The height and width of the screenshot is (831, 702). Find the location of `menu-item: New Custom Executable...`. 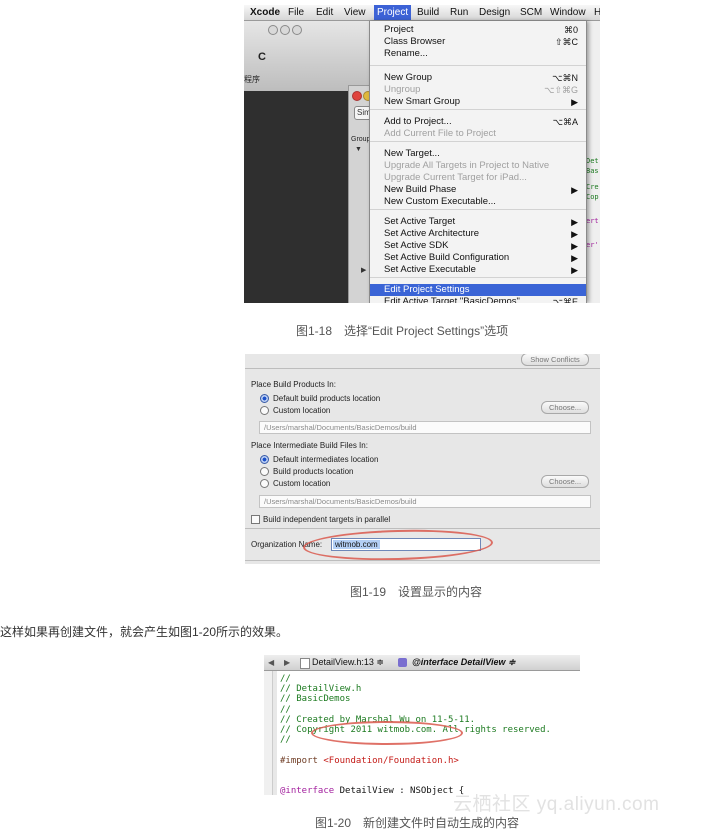

menu-item: New Custom Executable... is located at coordinates (478, 202).